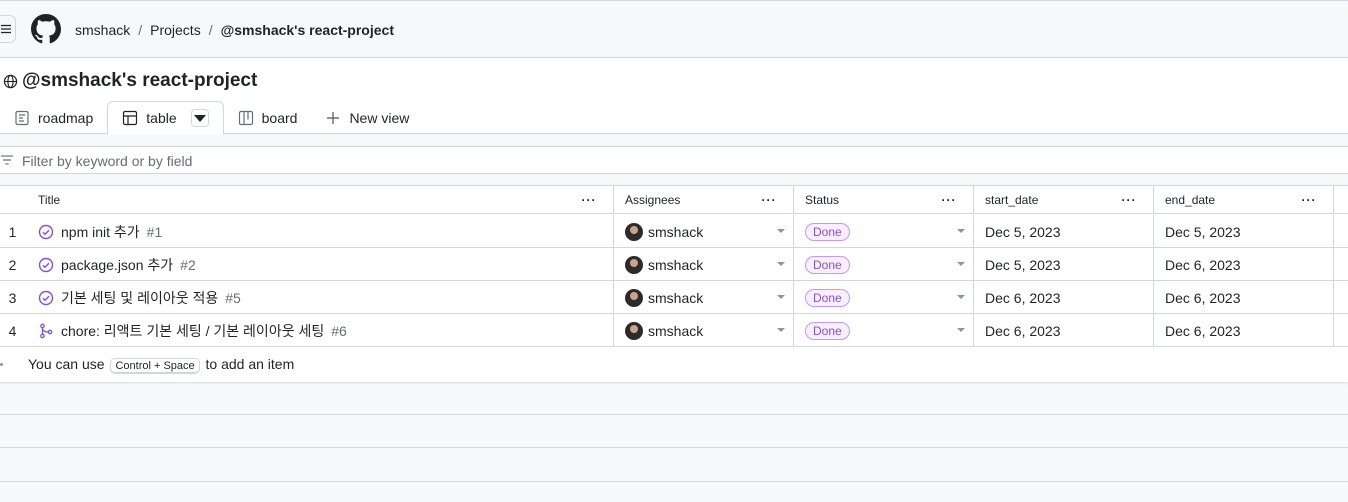 This screenshot has width=1348, height=502. I want to click on title-cell: 기본 세팅 및 레이아웃 적용 #5, so click(307, 297).